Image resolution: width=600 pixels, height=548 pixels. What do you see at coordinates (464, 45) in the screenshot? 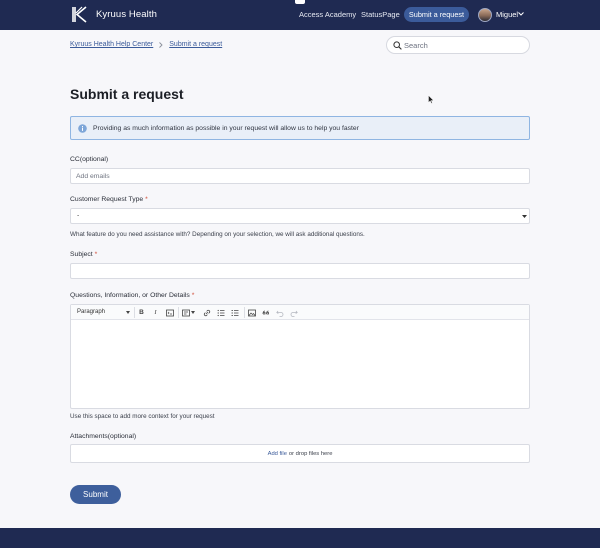
I see `search-input` at bounding box center [464, 45].